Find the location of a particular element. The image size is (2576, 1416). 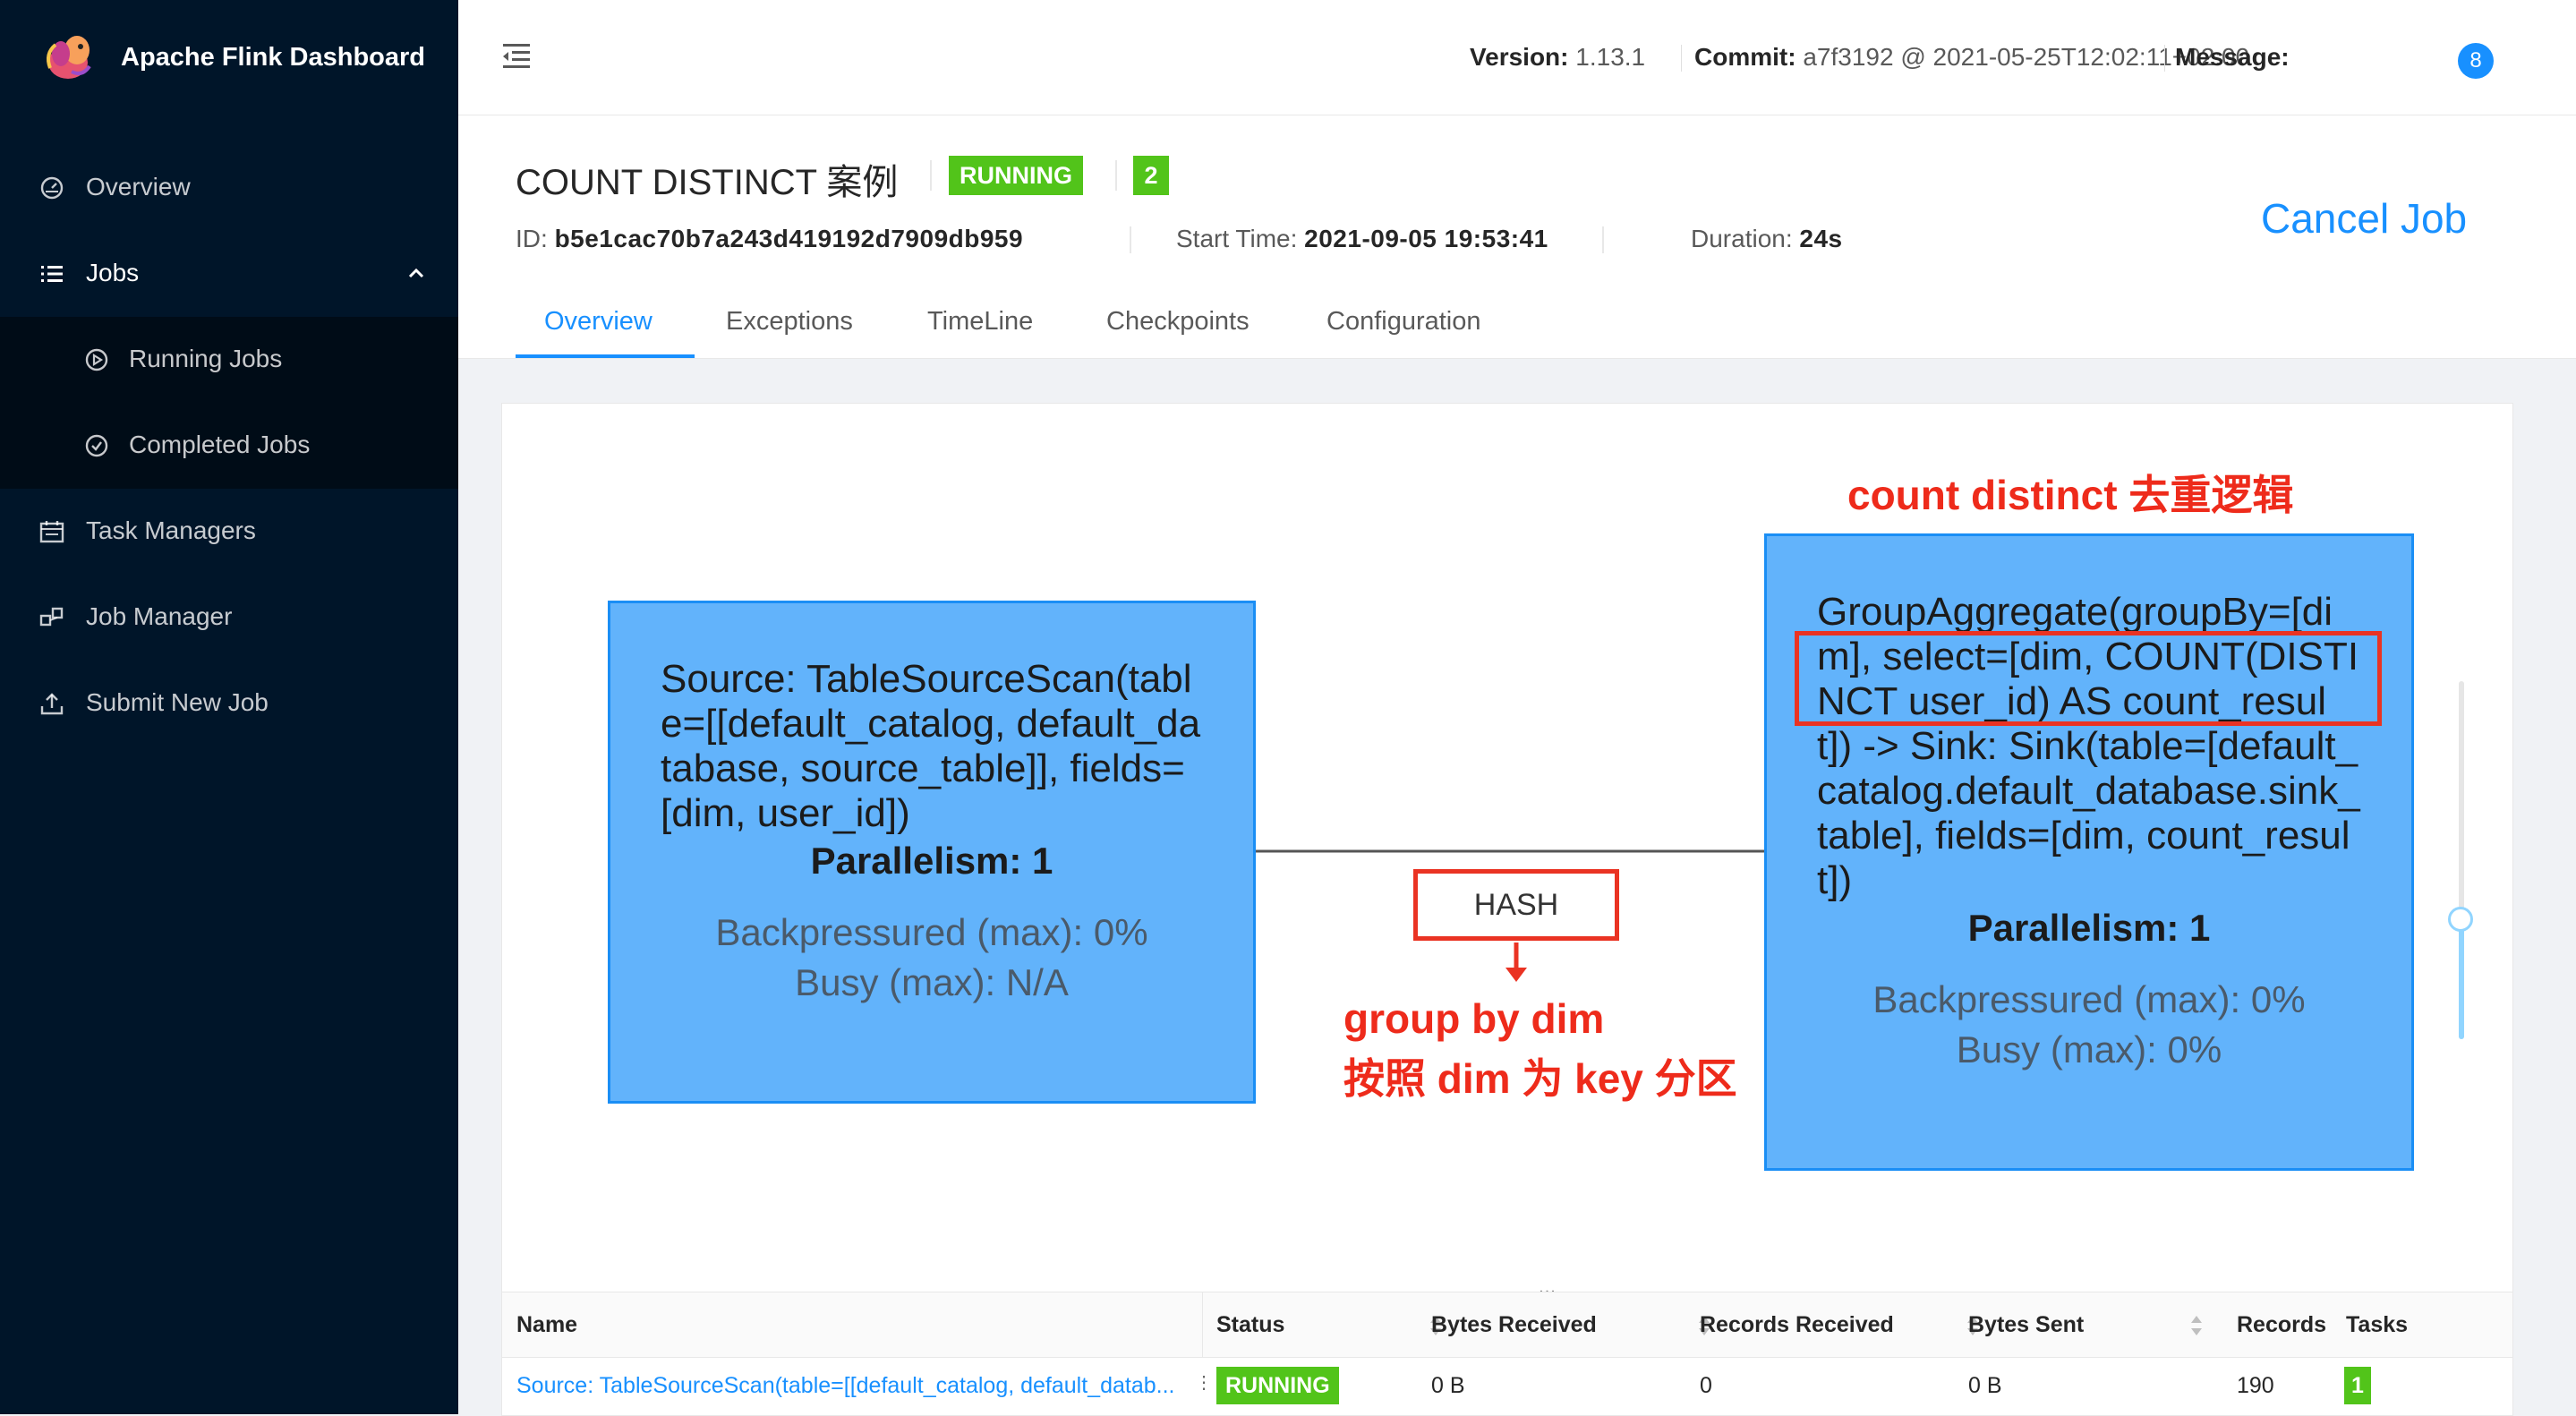

list-icon is located at coordinates (52, 274).